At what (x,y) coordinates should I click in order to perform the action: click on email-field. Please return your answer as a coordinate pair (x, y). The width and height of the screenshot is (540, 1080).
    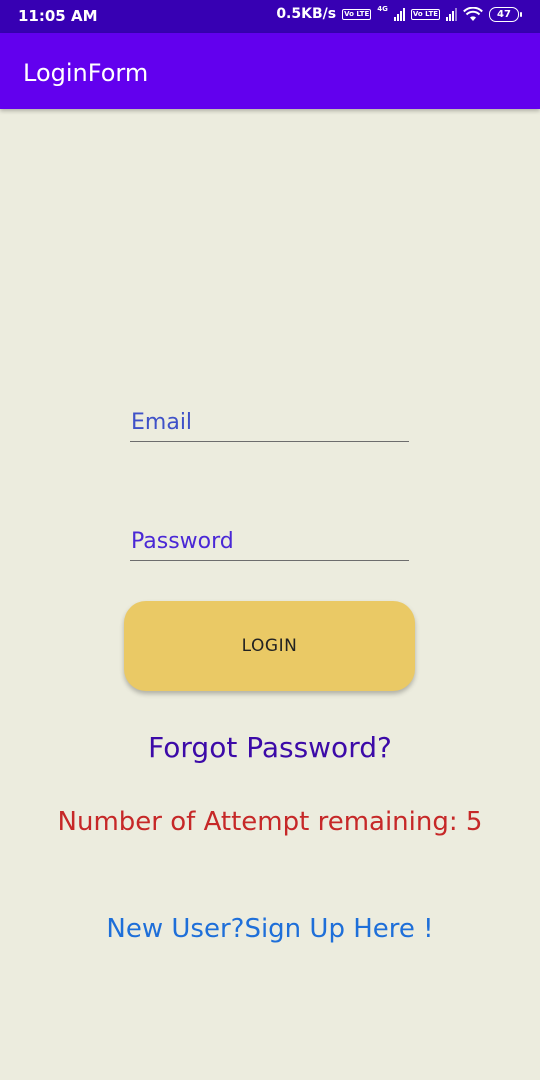
    Looking at the image, I should click on (269, 425).